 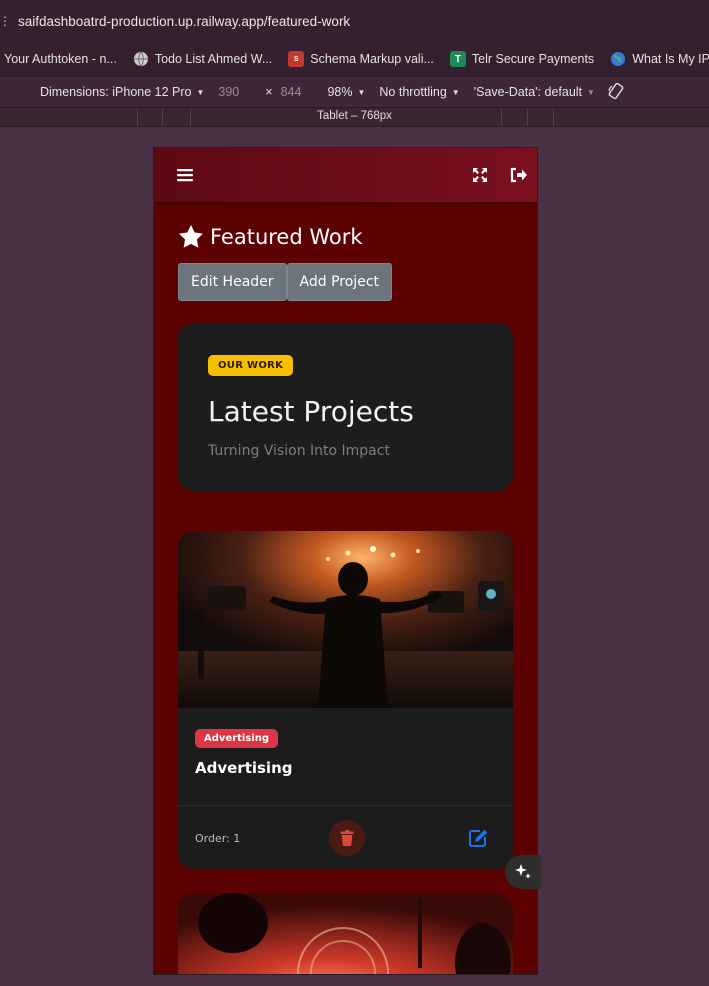 I want to click on media-query-ruler: Tablet – 768px, so click(x=354, y=117).